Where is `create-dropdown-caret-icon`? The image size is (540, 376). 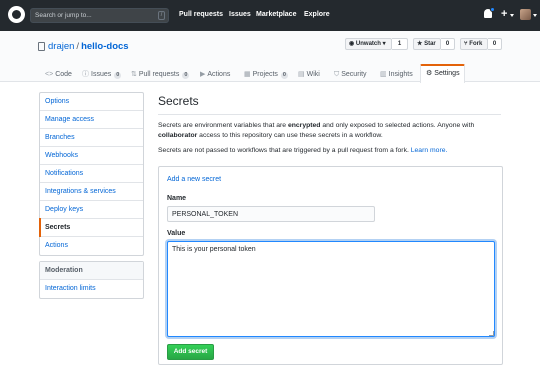 create-dropdown-caret-icon is located at coordinates (512, 15).